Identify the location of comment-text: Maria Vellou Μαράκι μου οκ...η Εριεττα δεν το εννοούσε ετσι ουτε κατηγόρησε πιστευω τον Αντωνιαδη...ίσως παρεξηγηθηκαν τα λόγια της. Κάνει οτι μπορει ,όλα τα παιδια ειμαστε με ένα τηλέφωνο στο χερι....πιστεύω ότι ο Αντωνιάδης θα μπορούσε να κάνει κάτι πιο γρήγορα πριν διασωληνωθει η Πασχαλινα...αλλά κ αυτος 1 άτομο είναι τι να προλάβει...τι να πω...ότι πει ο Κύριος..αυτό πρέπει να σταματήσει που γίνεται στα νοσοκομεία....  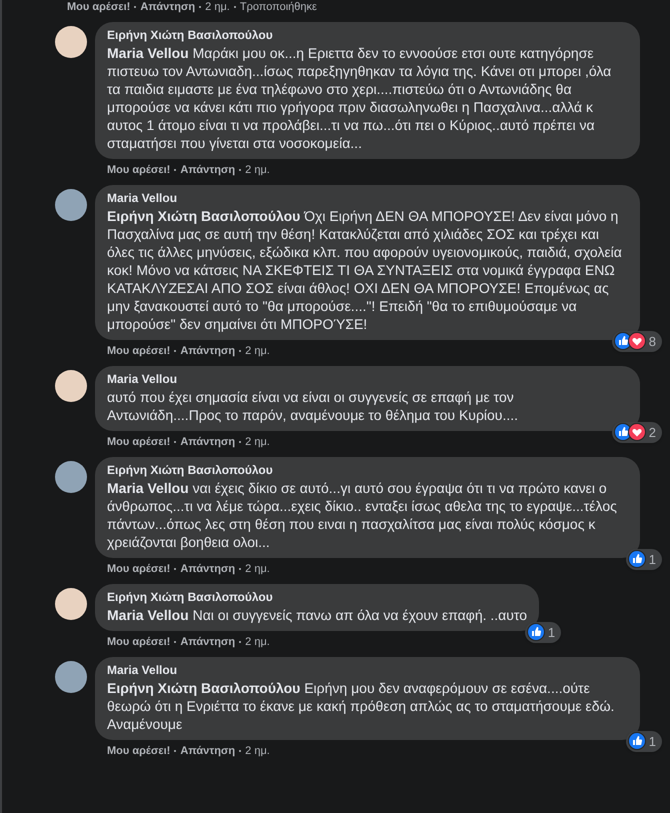
(359, 98).